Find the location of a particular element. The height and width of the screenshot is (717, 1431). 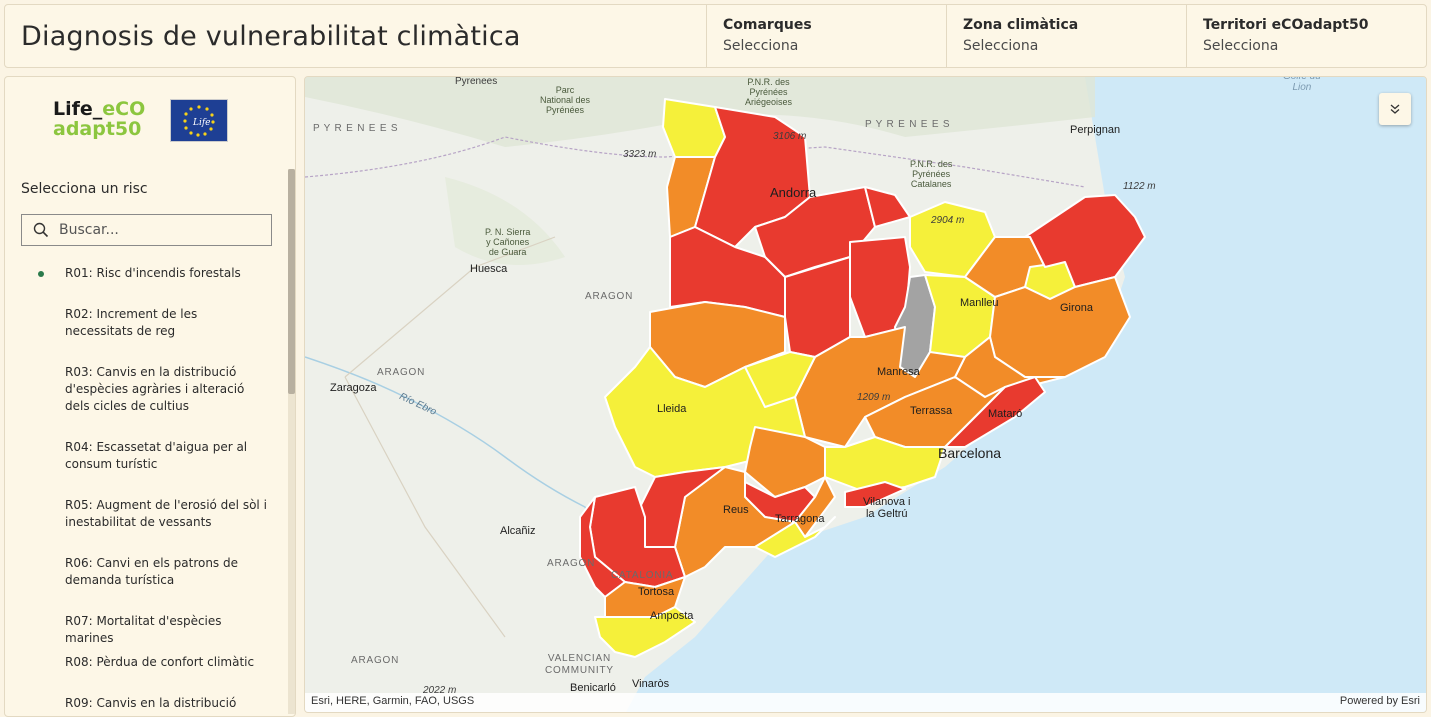

map-label-zaragoza: Zaragoza is located at coordinates (353, 388).